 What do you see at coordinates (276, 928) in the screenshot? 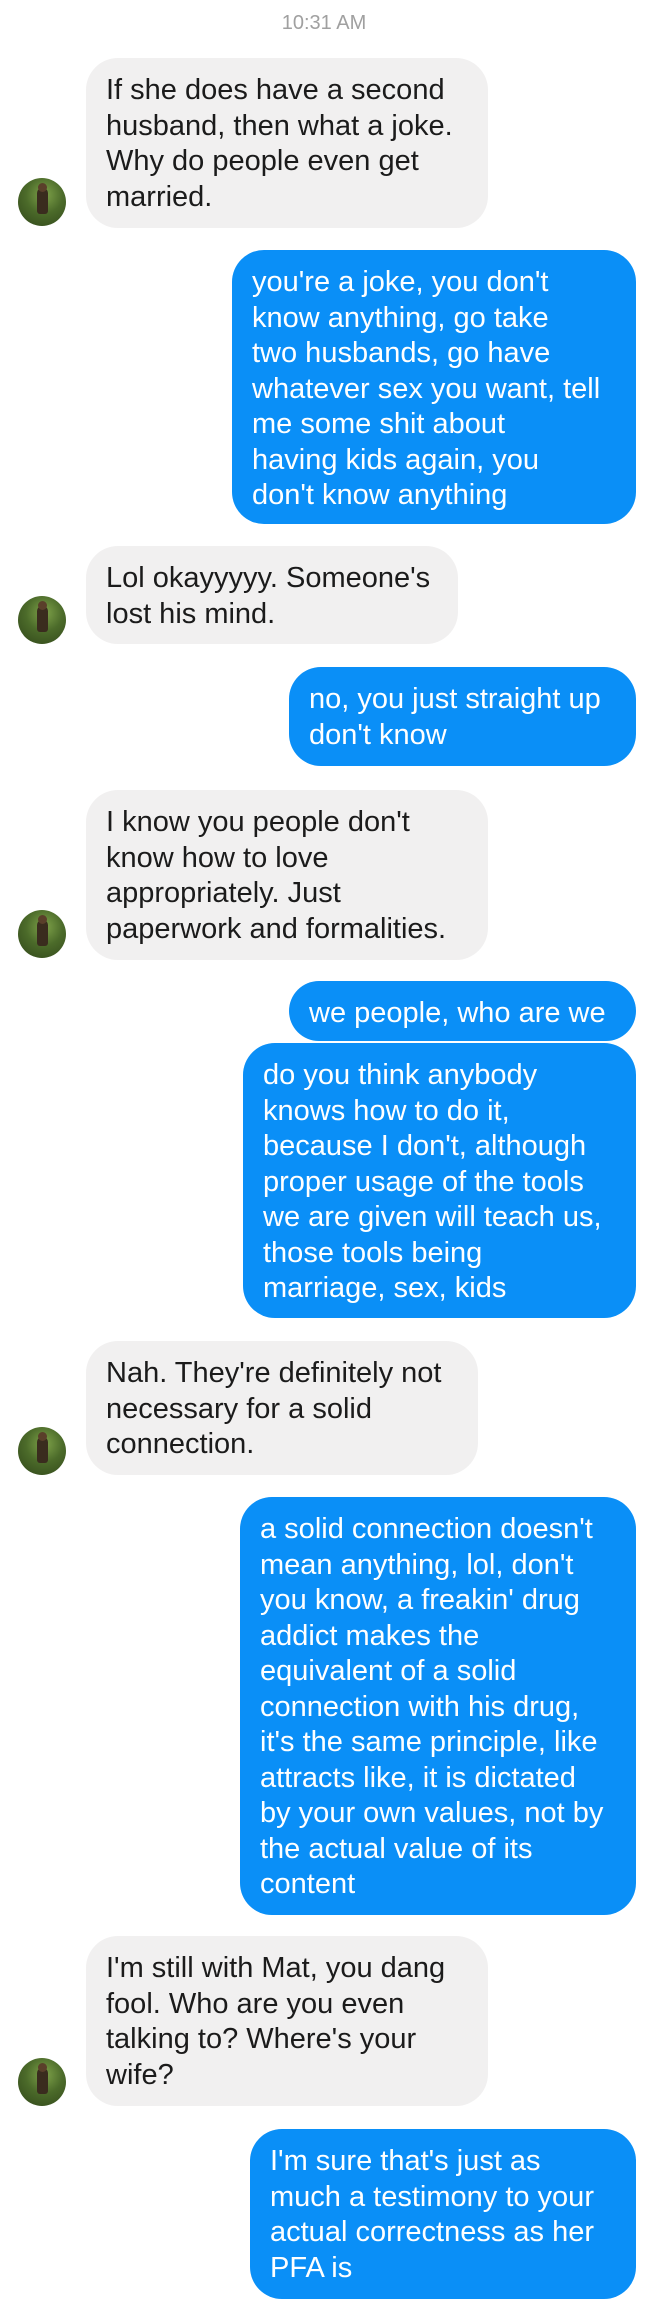
I see `message-line: paperwork and formalities.` at bounding box center [276, 928].